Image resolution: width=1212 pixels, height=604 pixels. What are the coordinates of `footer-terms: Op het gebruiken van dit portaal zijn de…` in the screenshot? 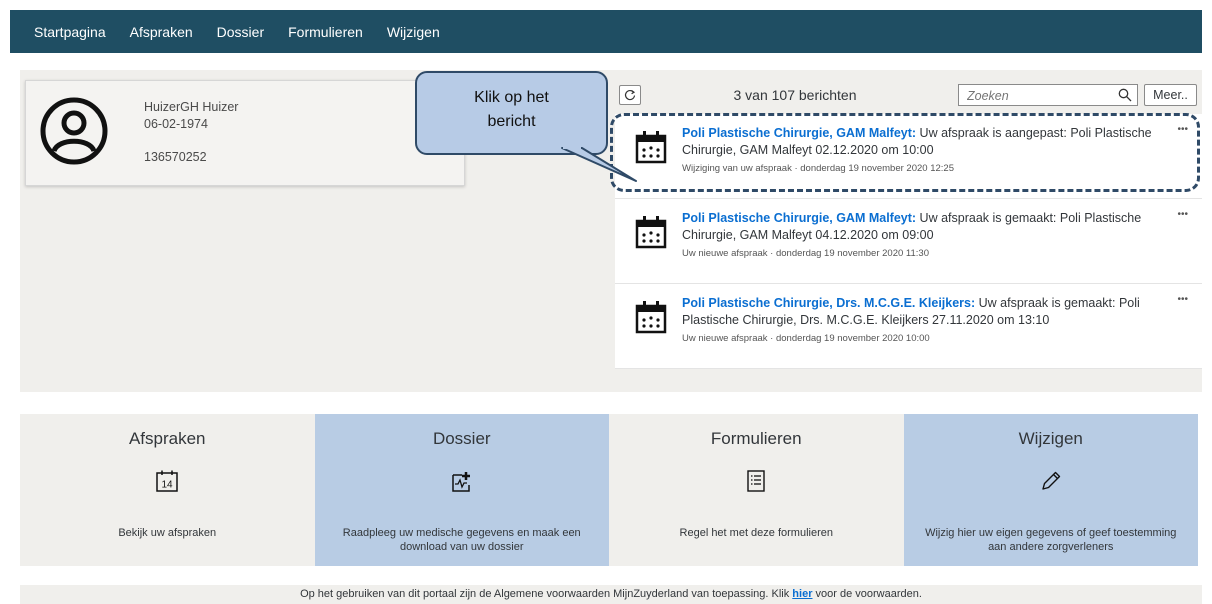 It's located at (611, 594).